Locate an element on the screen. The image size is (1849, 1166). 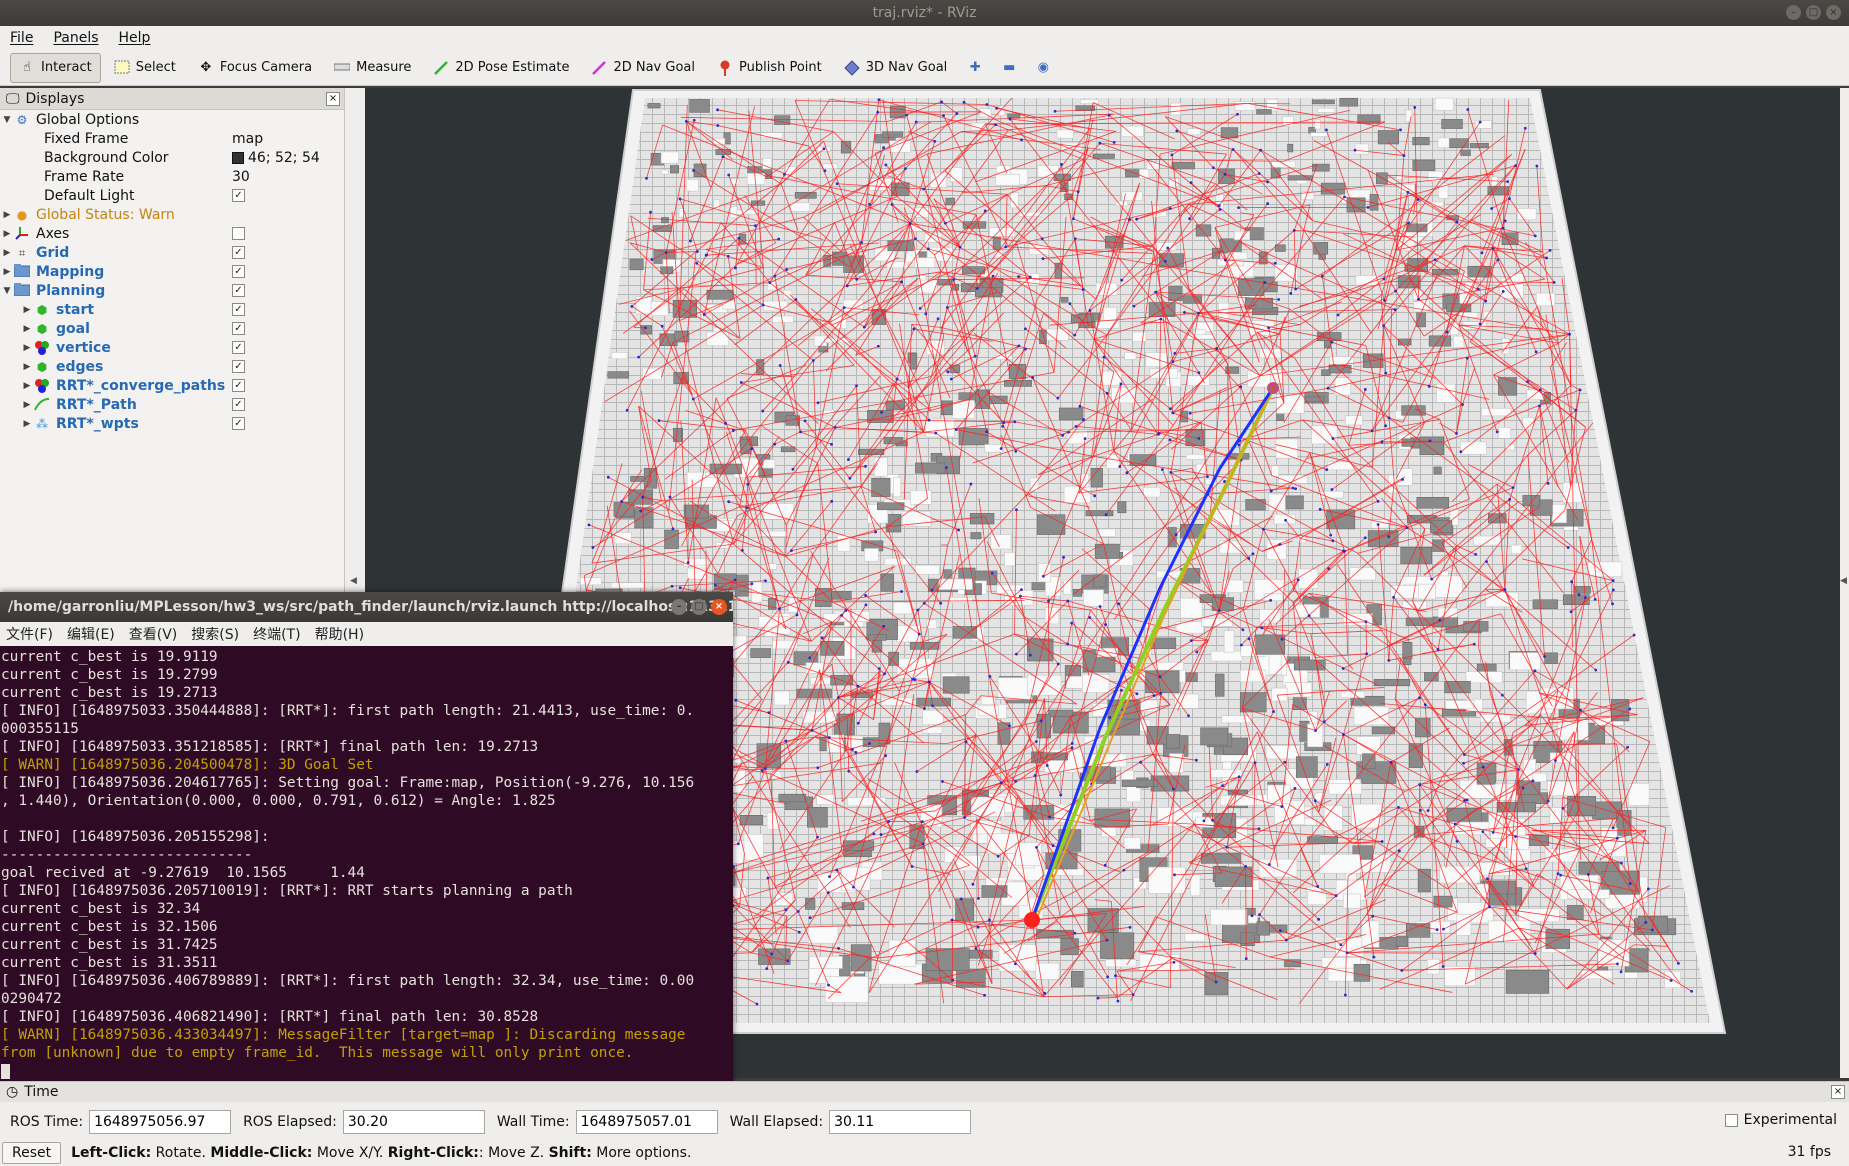
background-color-value: 46; 52; 54 is located at coordinates (276, 158).